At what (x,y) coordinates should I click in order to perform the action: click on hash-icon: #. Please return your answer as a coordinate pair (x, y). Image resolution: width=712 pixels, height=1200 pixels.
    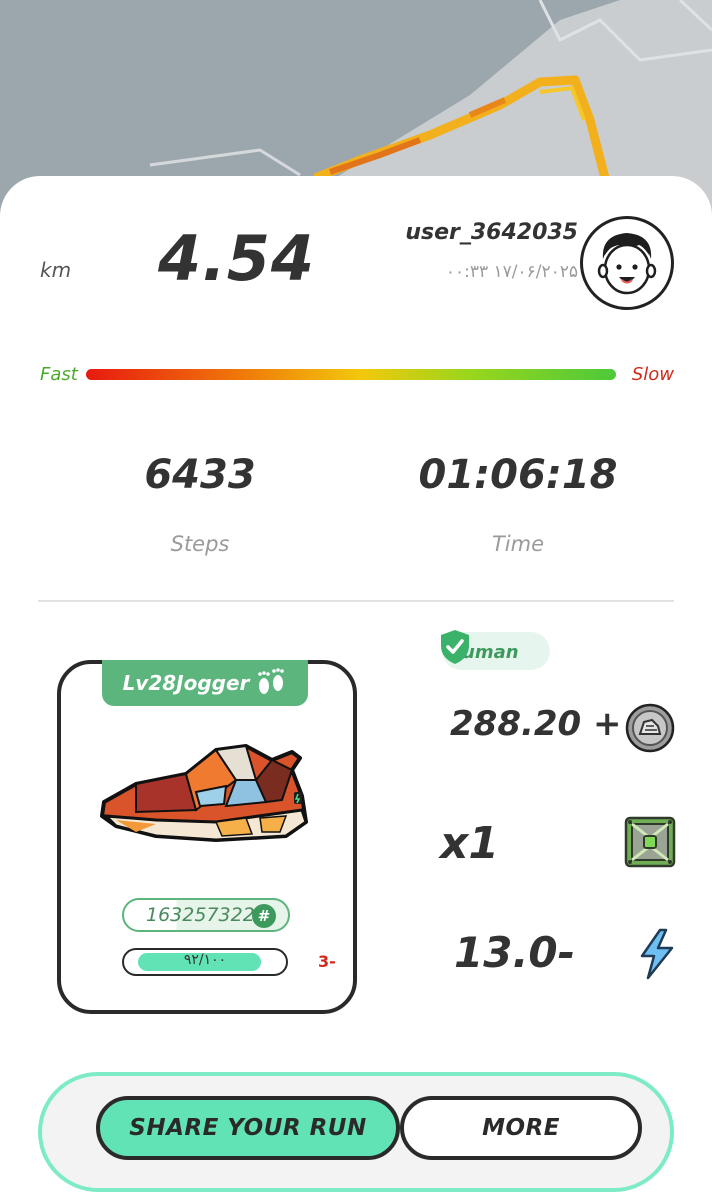
    Looking at the image, I should click on (264, 916).